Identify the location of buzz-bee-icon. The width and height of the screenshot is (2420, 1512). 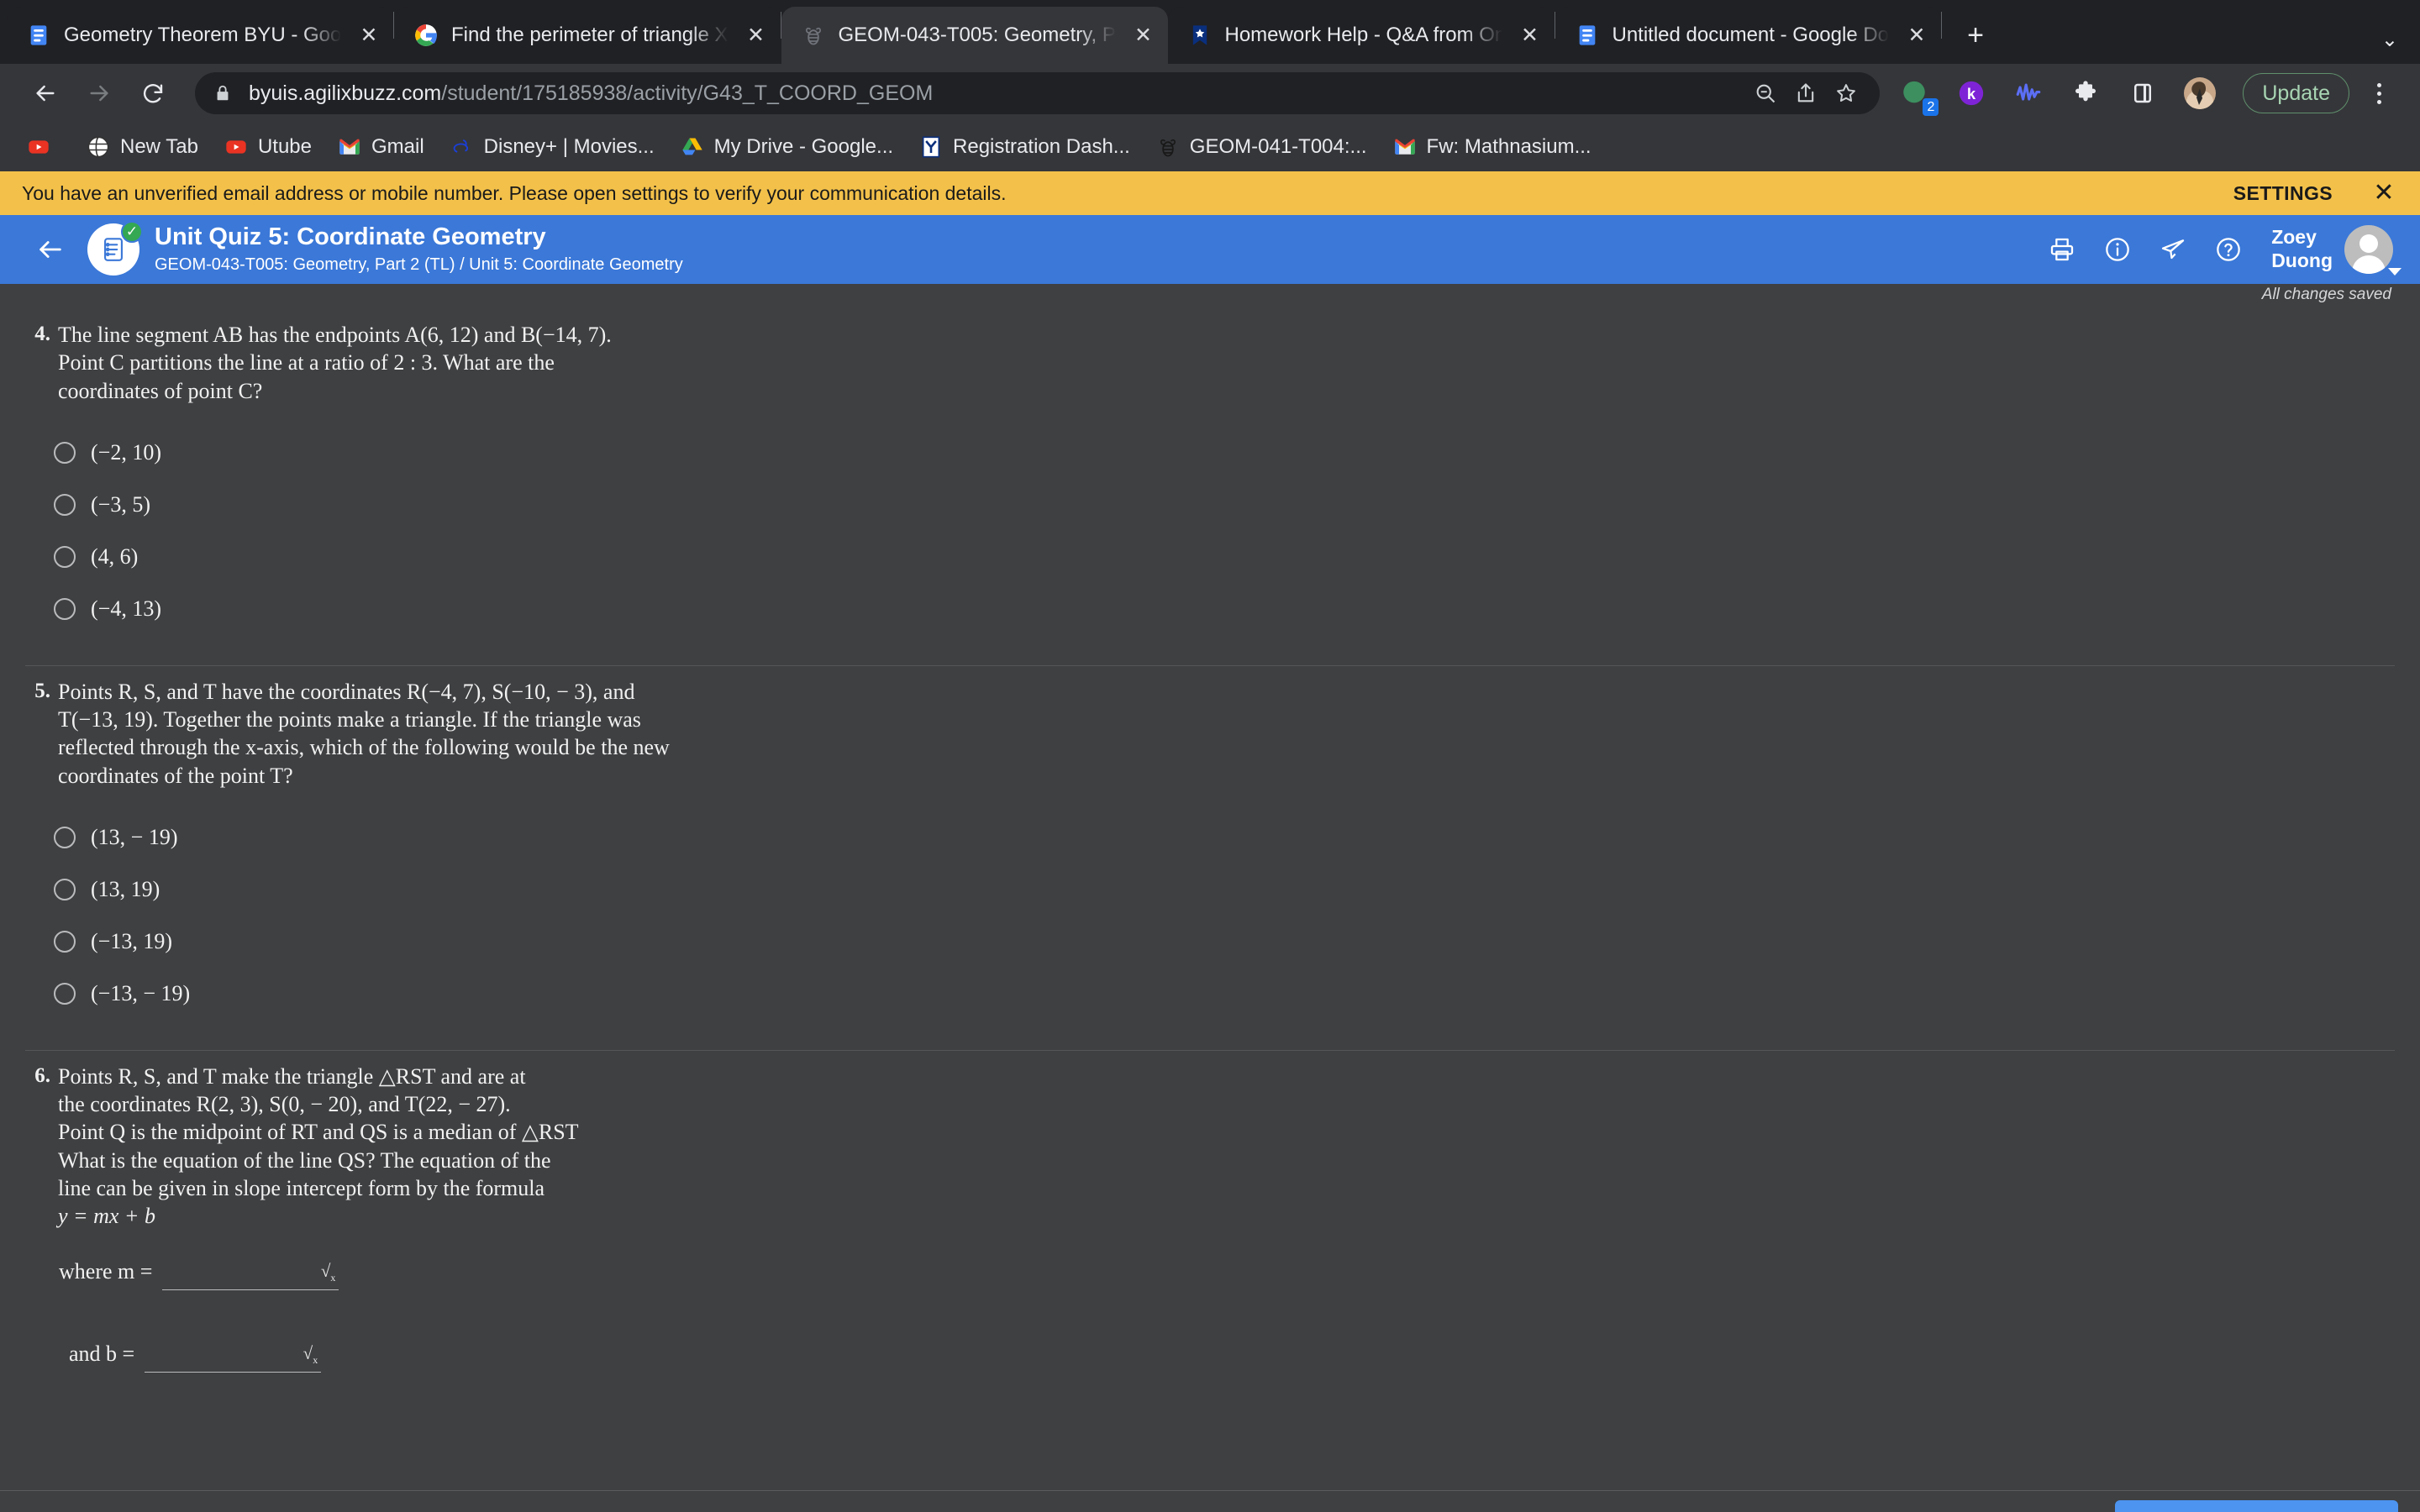
(1168, 147).